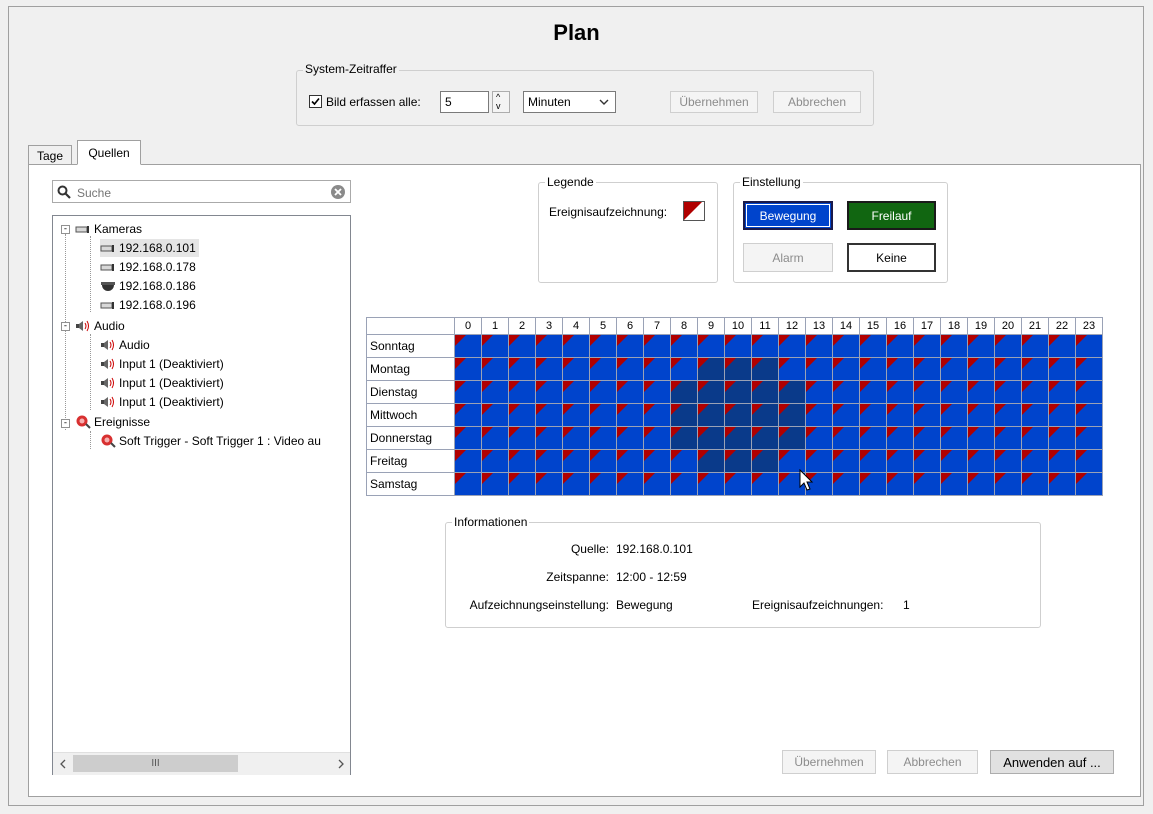  What do you see at coordinates (792, 326) in the screenshot?
I see `hour-header: 12` at bounding box center [792, 326].